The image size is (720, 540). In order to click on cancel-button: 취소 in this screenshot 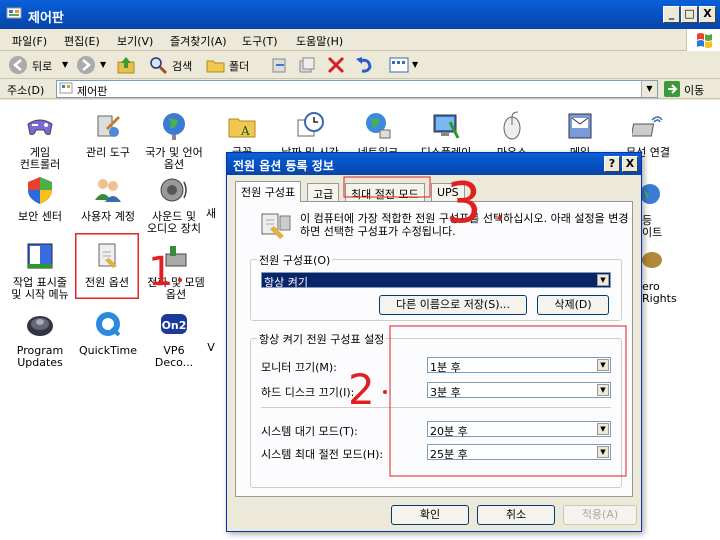, I will do `click(516, 515)`.